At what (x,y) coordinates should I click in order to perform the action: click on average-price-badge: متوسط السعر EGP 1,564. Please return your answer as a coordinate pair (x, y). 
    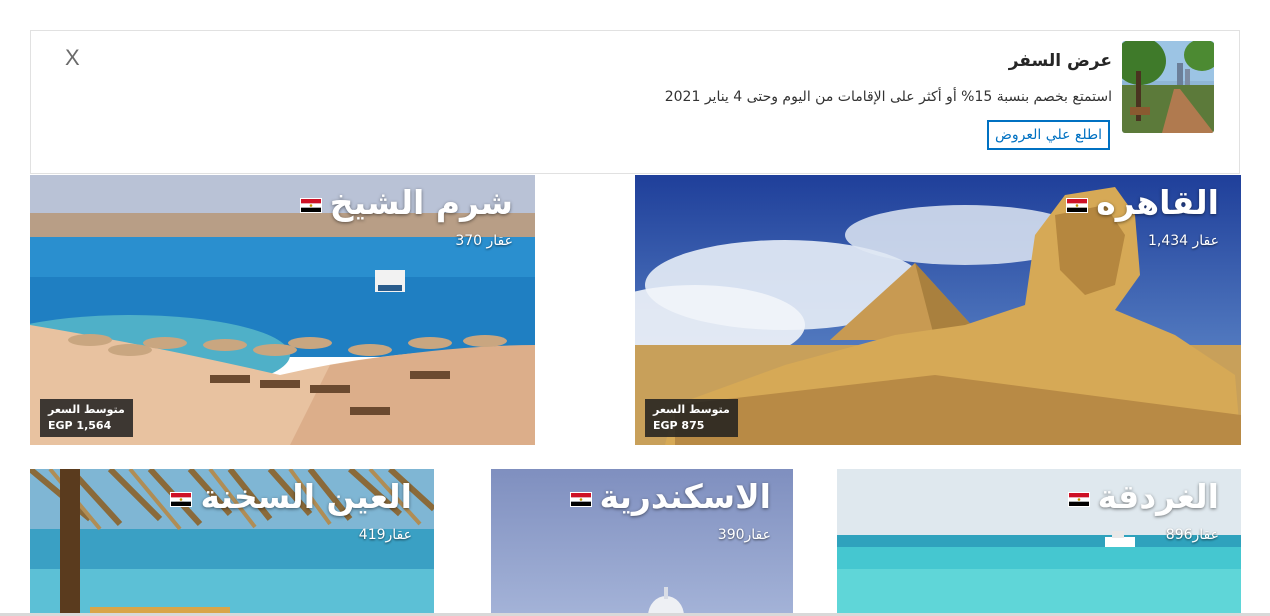
    Looking at the image, I should click on (86, 418).